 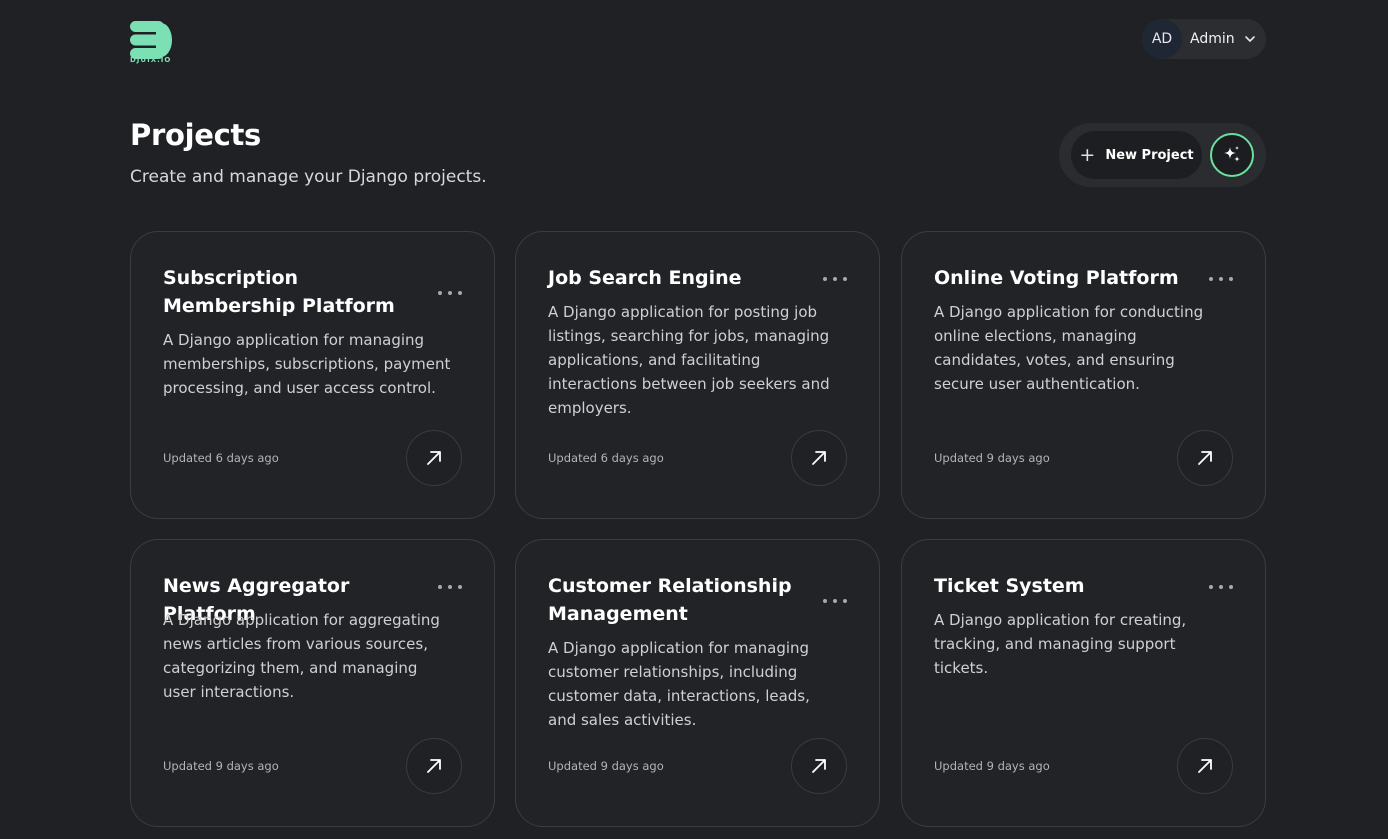 I want to click on page-title: Projects, so click(x=196, y=135).